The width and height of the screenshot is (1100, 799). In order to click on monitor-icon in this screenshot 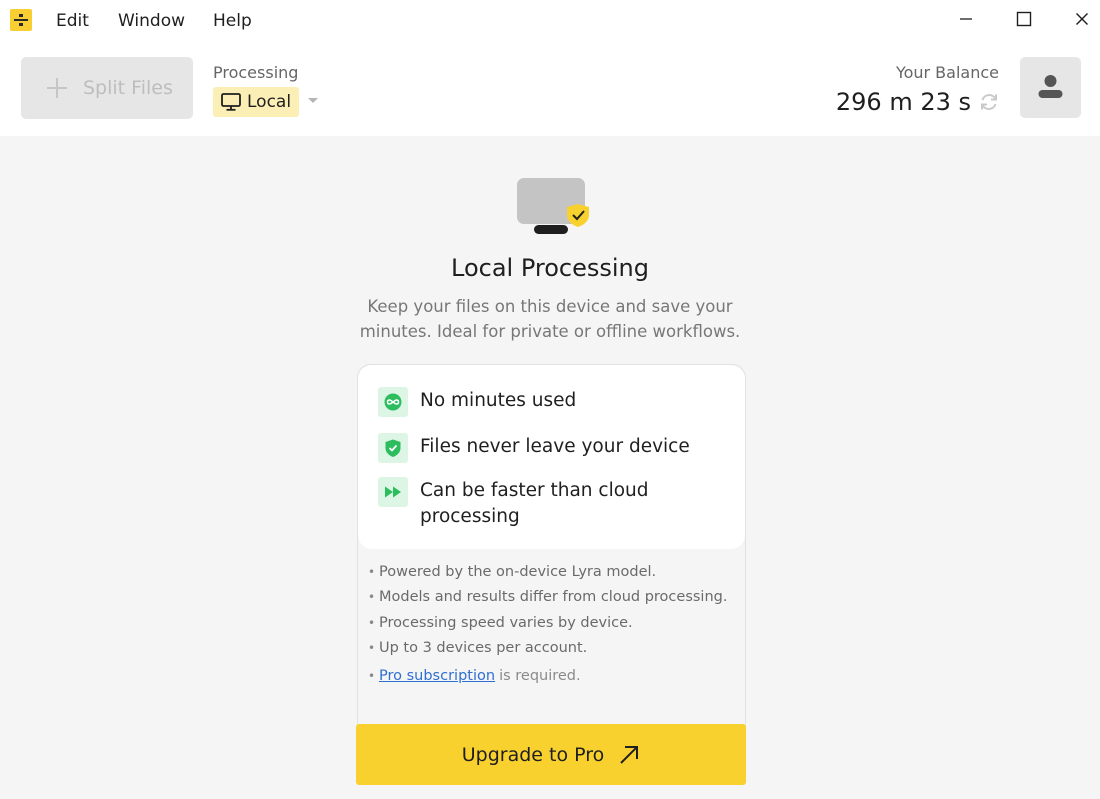, I will do `click(231, 102)`.